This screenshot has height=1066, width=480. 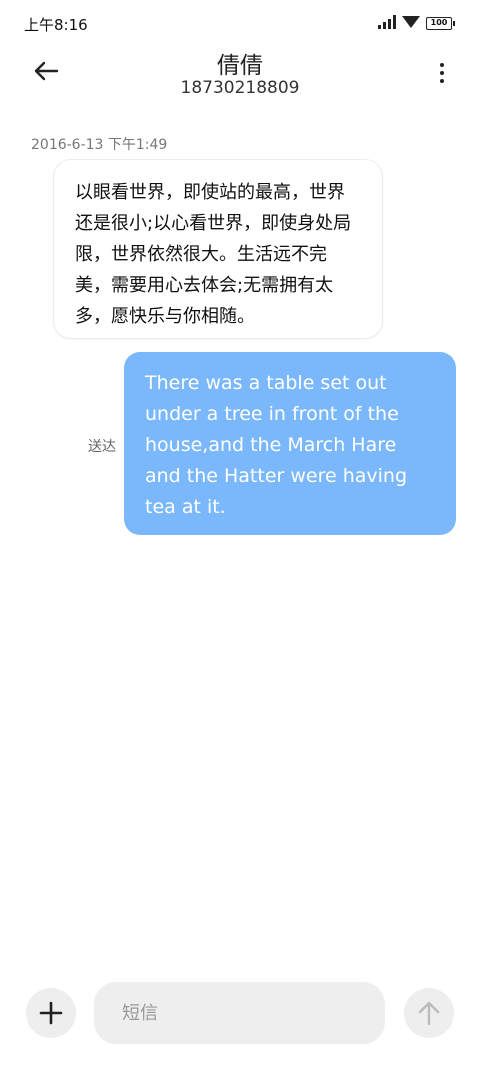 What do you see at coordinates (442, 65) in the screenshot?
I see `more-vertical-icon` at bounding box center [442, 65].